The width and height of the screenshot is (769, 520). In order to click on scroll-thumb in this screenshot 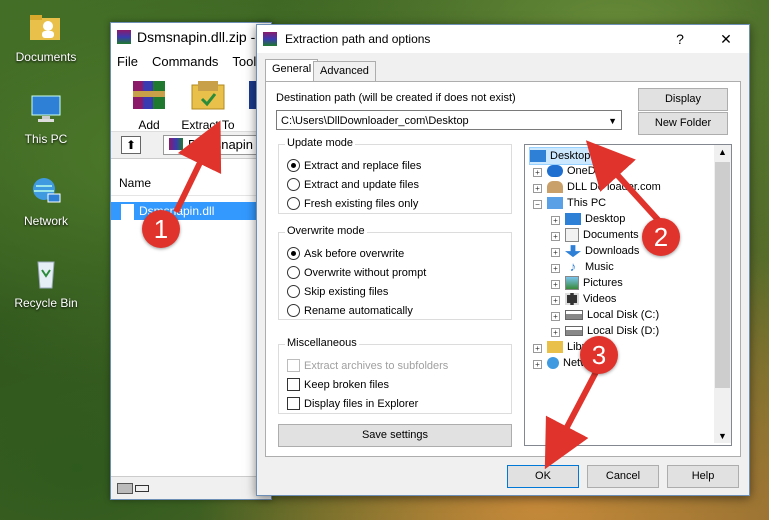, I will do `click(722, 275)`.